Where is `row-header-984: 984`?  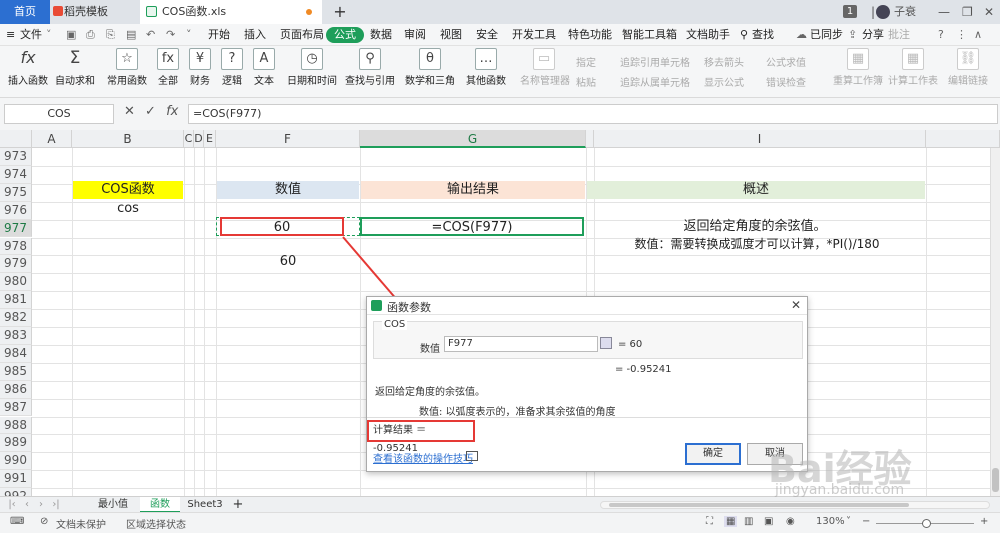
row-header-984: 984 is located at coordinates (16, 353).